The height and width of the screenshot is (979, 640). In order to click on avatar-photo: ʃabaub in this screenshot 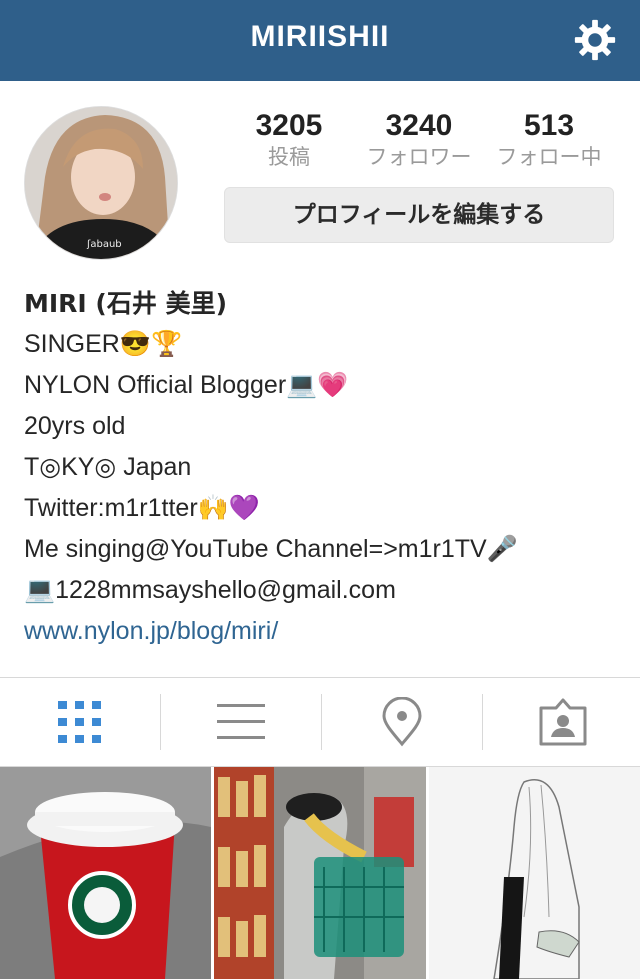, I will do `click(101, 183)`.